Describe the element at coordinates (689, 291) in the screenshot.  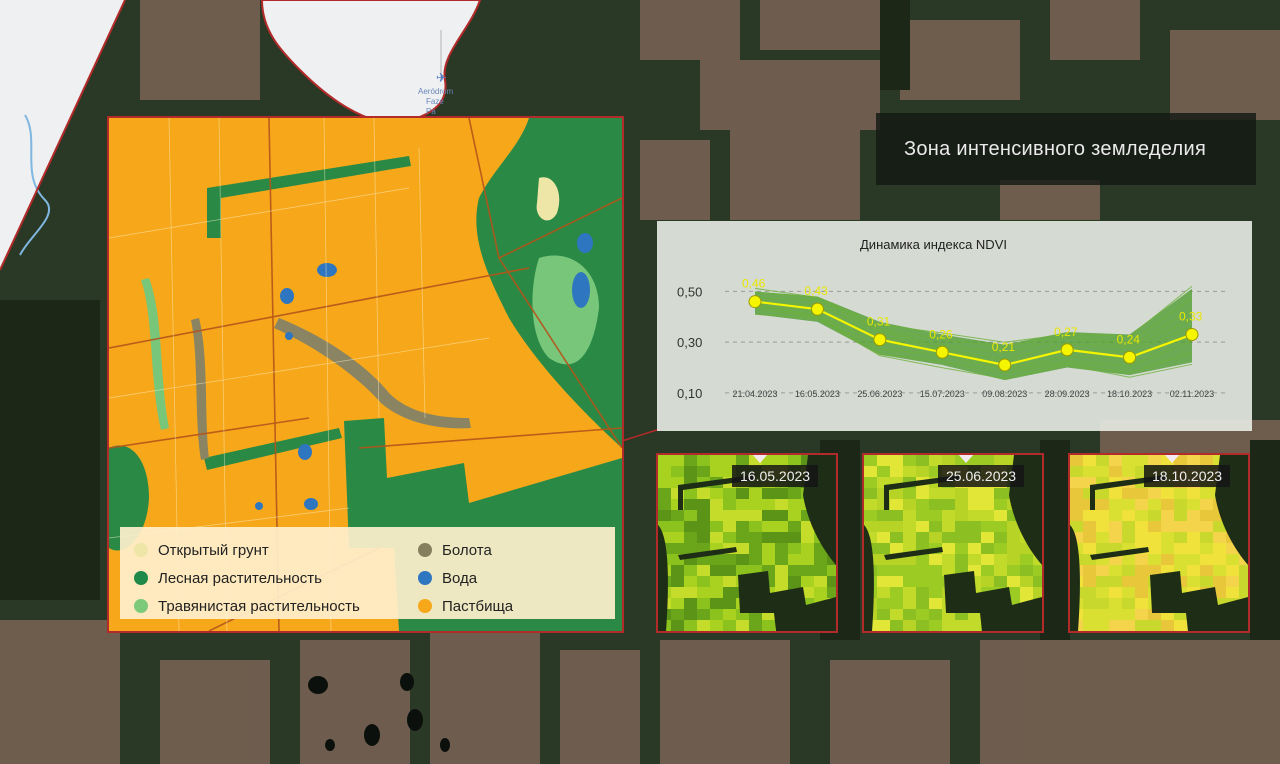
I see `y-tick-label: 0,50` at that location.